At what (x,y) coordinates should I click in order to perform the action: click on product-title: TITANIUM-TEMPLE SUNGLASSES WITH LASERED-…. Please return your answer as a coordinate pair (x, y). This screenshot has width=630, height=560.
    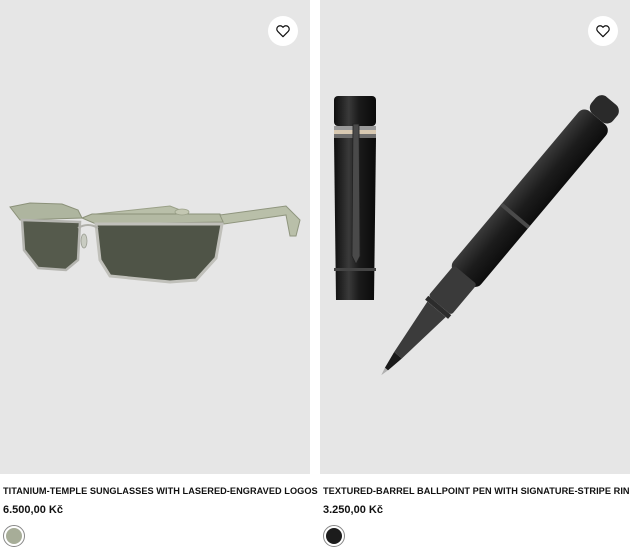
    Looking at the image, I should click on (160, 491).